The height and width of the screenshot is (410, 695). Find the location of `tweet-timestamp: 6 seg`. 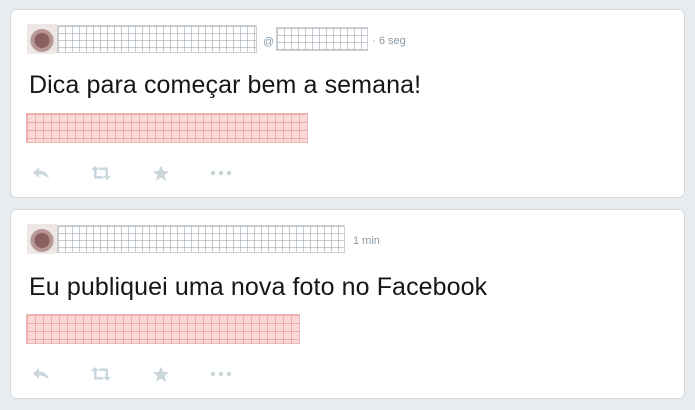

tweet-timestamp: 6 seg is located at coordinates (392, 41).